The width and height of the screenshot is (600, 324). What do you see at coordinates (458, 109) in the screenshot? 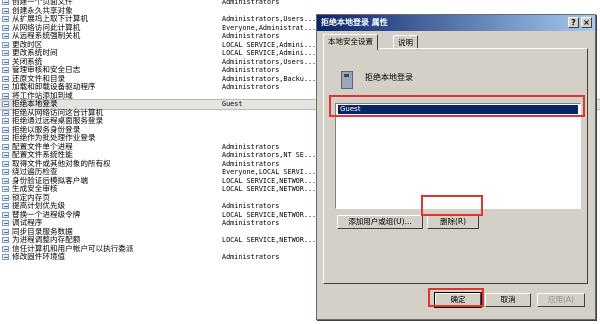
I see `user-list-item: Guest` at bounding box center [458, 109].